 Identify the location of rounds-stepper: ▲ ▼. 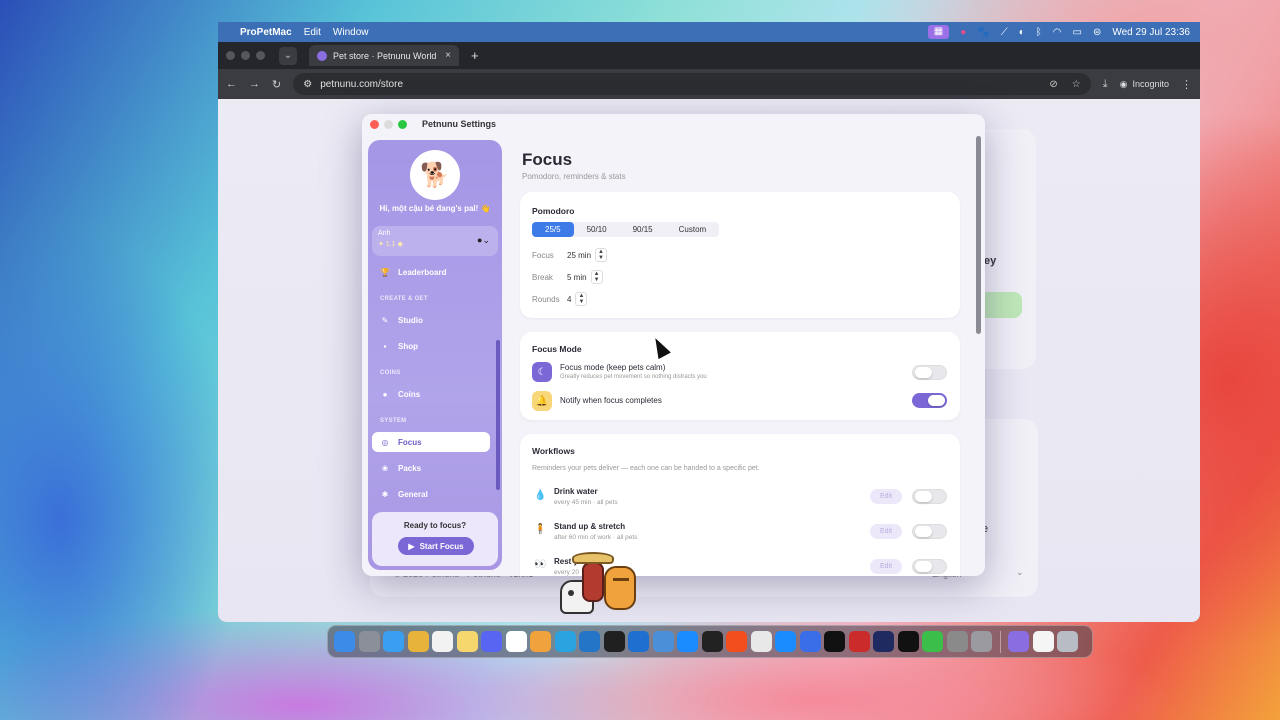
(581, 299).